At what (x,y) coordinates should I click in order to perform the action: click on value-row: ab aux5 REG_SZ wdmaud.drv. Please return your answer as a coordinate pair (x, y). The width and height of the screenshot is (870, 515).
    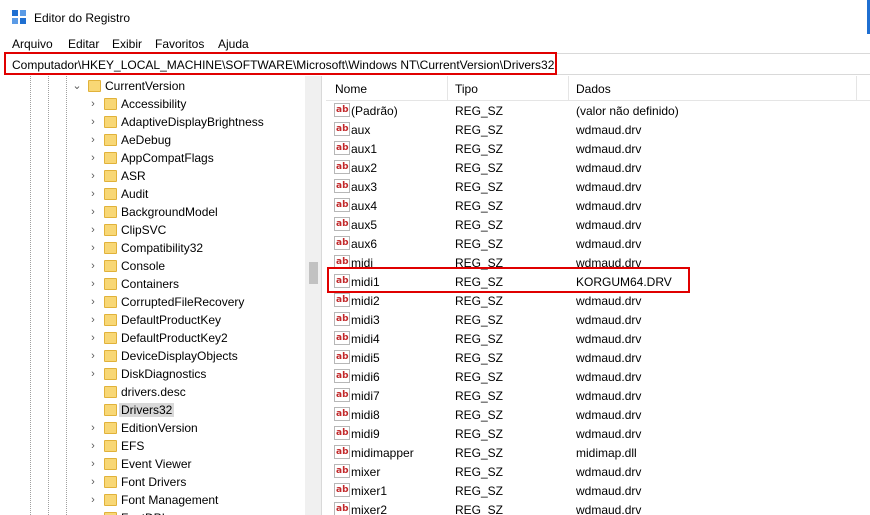
    Looking at the image, I should click on (598, 224).